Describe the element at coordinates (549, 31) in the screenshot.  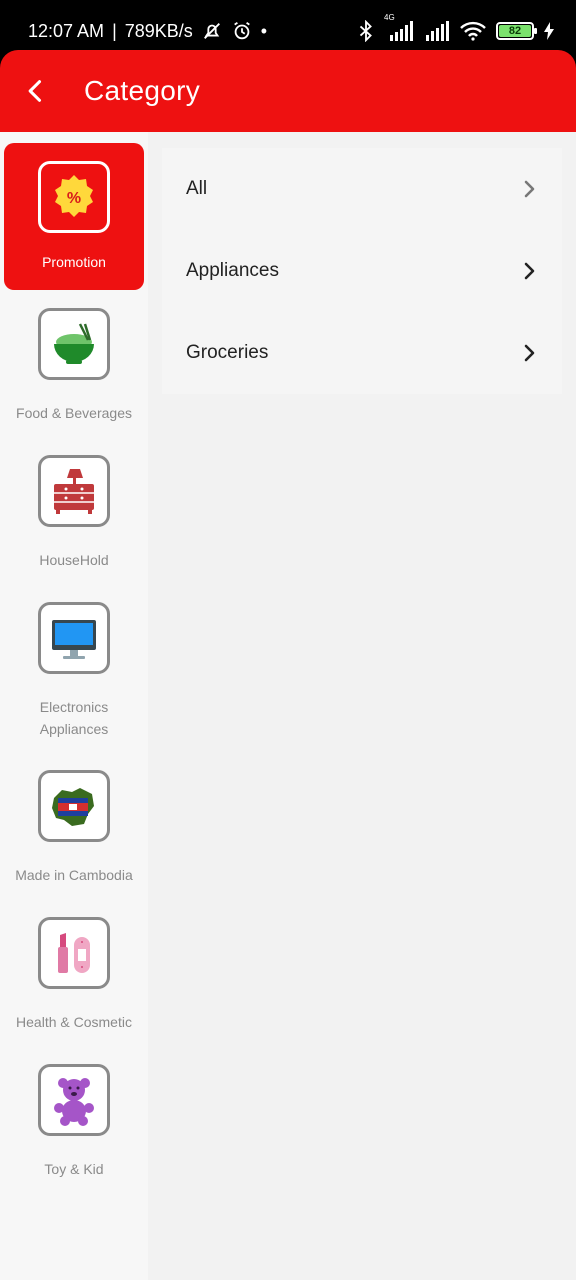
I see `charging-icon` at that location.